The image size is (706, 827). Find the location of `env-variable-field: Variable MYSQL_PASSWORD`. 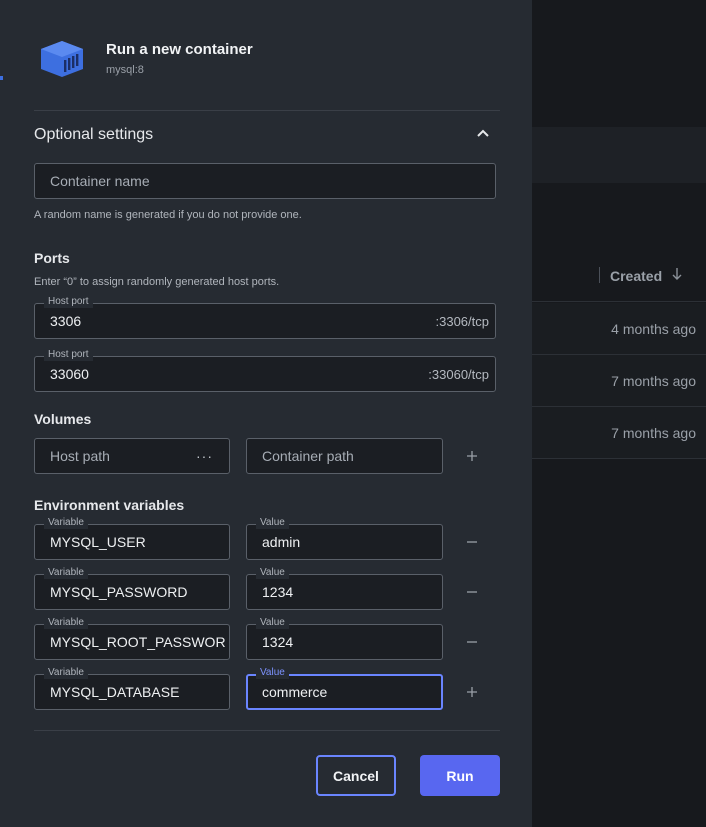

env-variable-field: Variable MYSQL_PASSWORD is located at coordinates (132, 588).